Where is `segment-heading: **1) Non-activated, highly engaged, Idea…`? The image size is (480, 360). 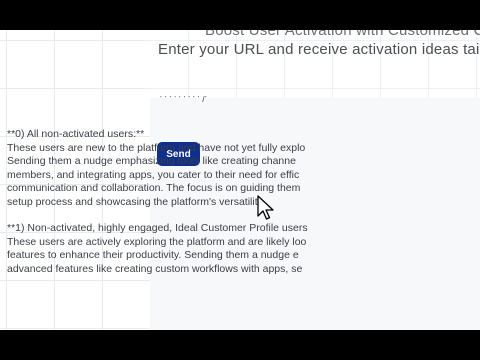 segment-heading: **1) Non-activated, highly engaged, Idea… is located at coordinates (157, 228).